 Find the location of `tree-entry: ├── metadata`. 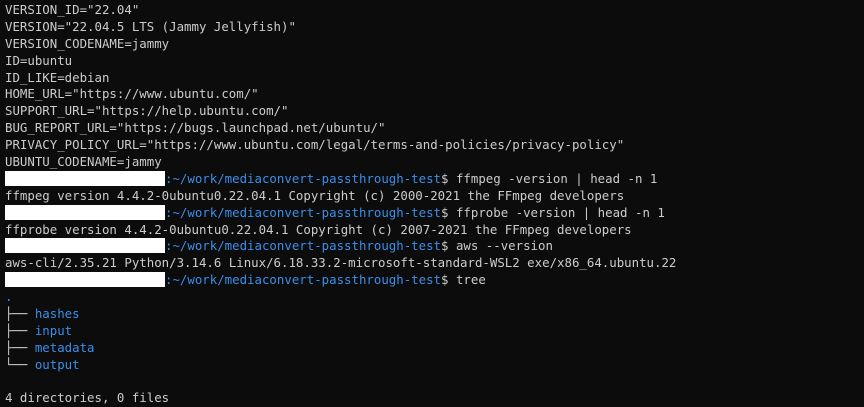

tree-entry: ├── metadata is located at coordinates (434, 348).